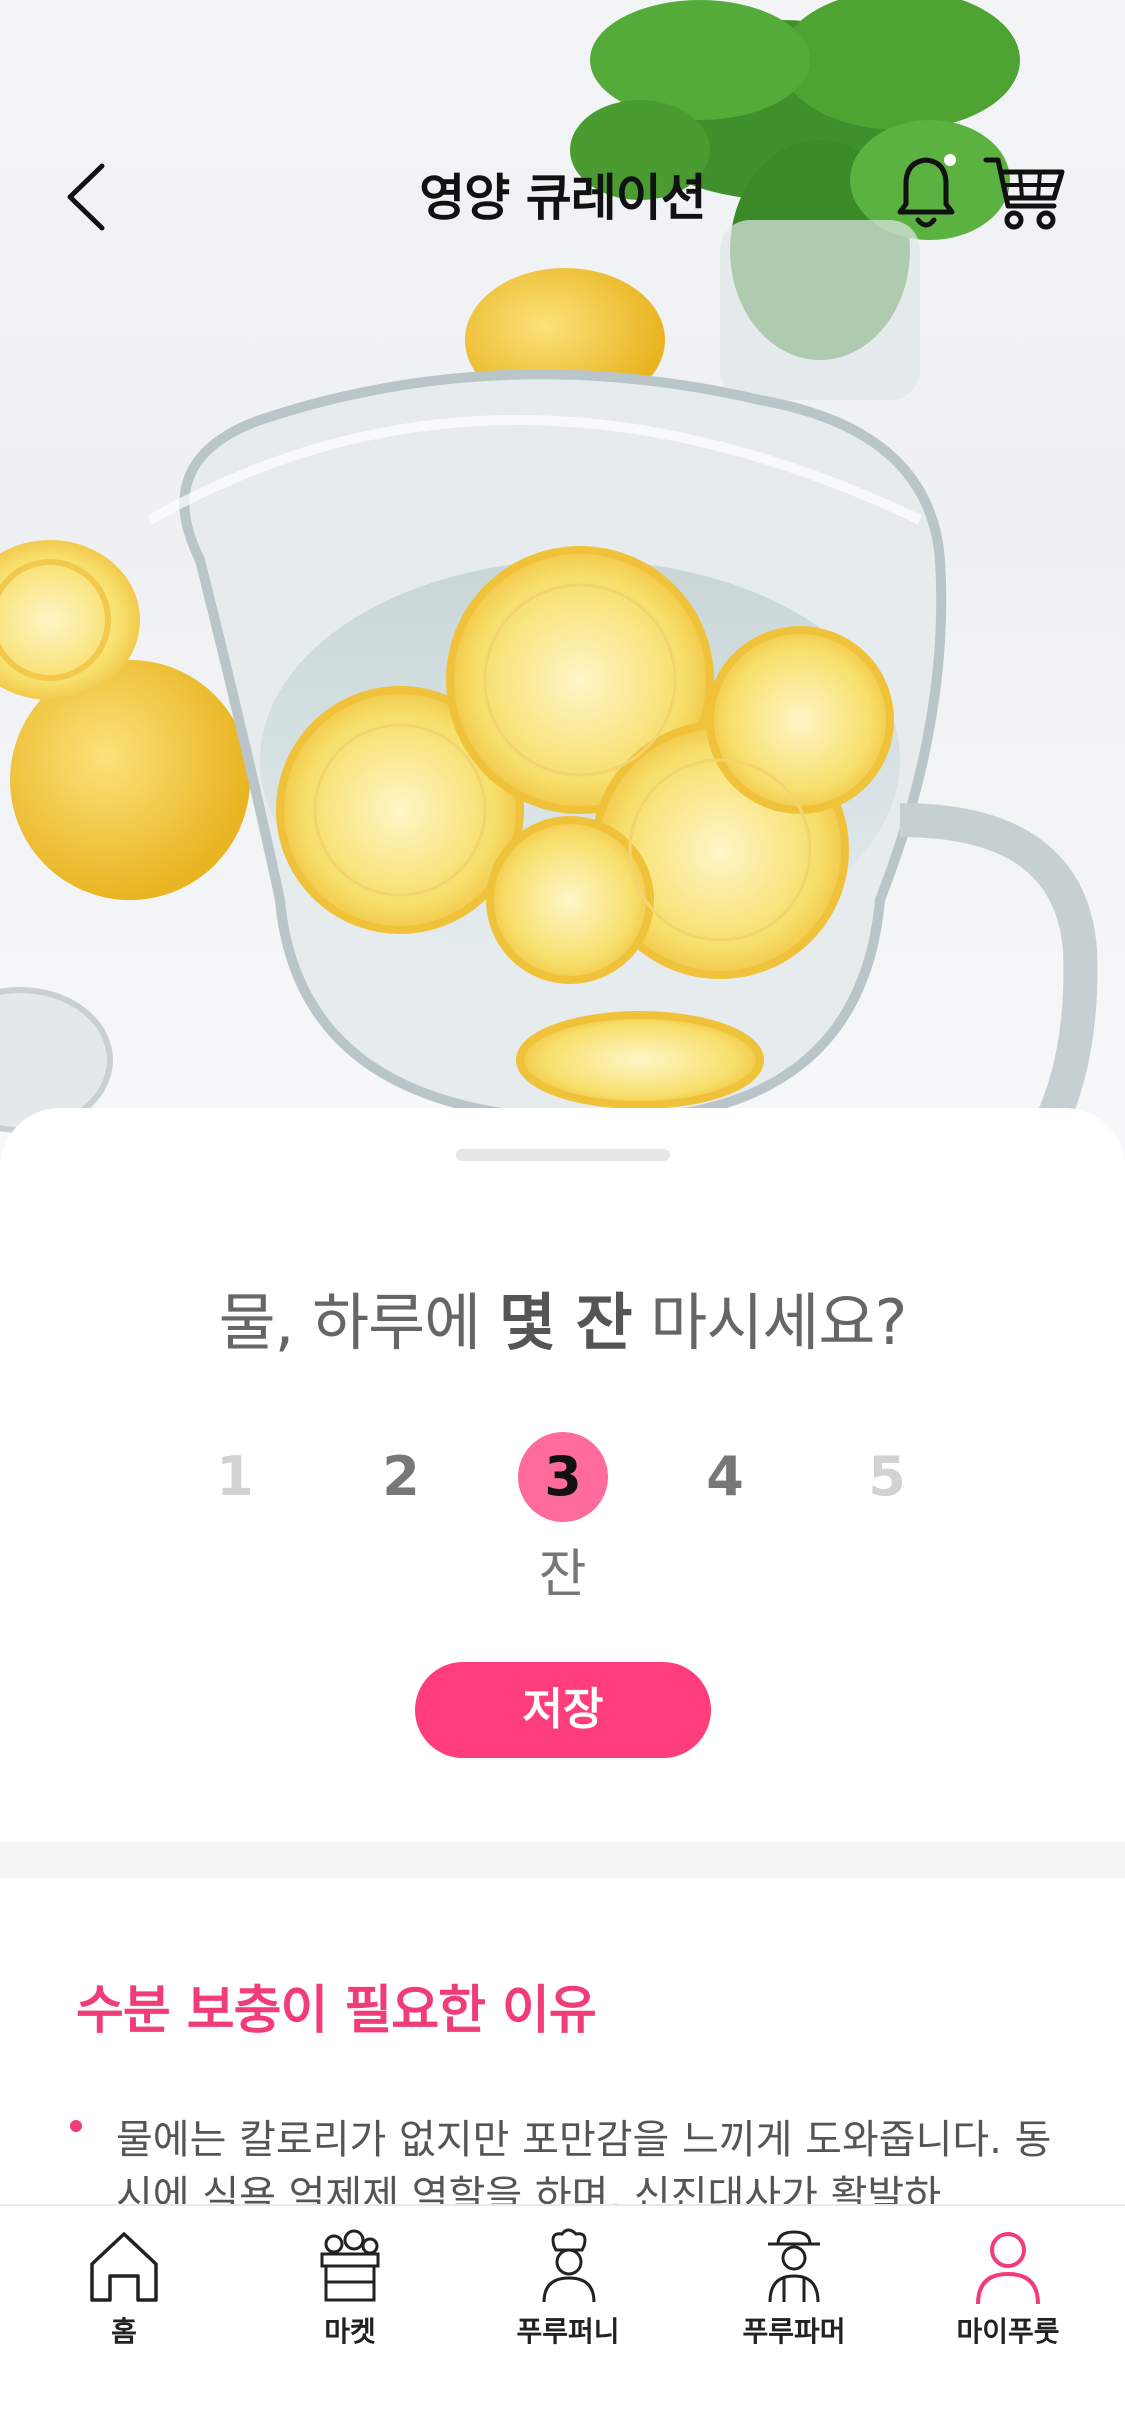  I want to click on notification-button, so click(926, 193).